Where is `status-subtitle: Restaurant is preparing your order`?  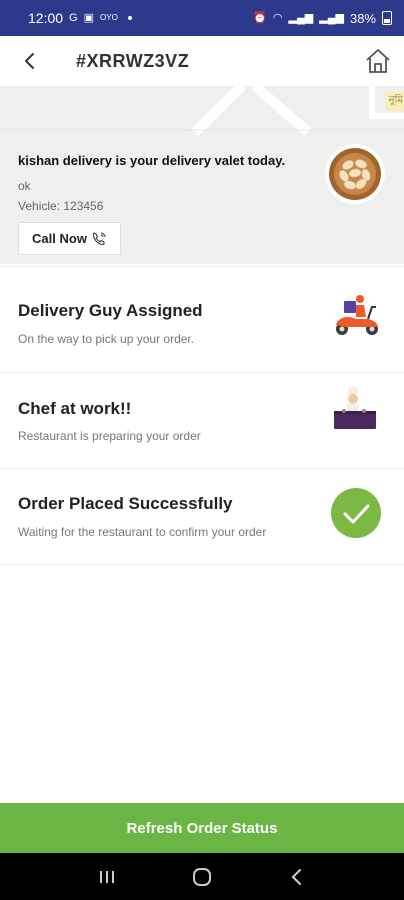 status-subtitle: Restaurant is preparing your order is located at coordinates (109, 436).